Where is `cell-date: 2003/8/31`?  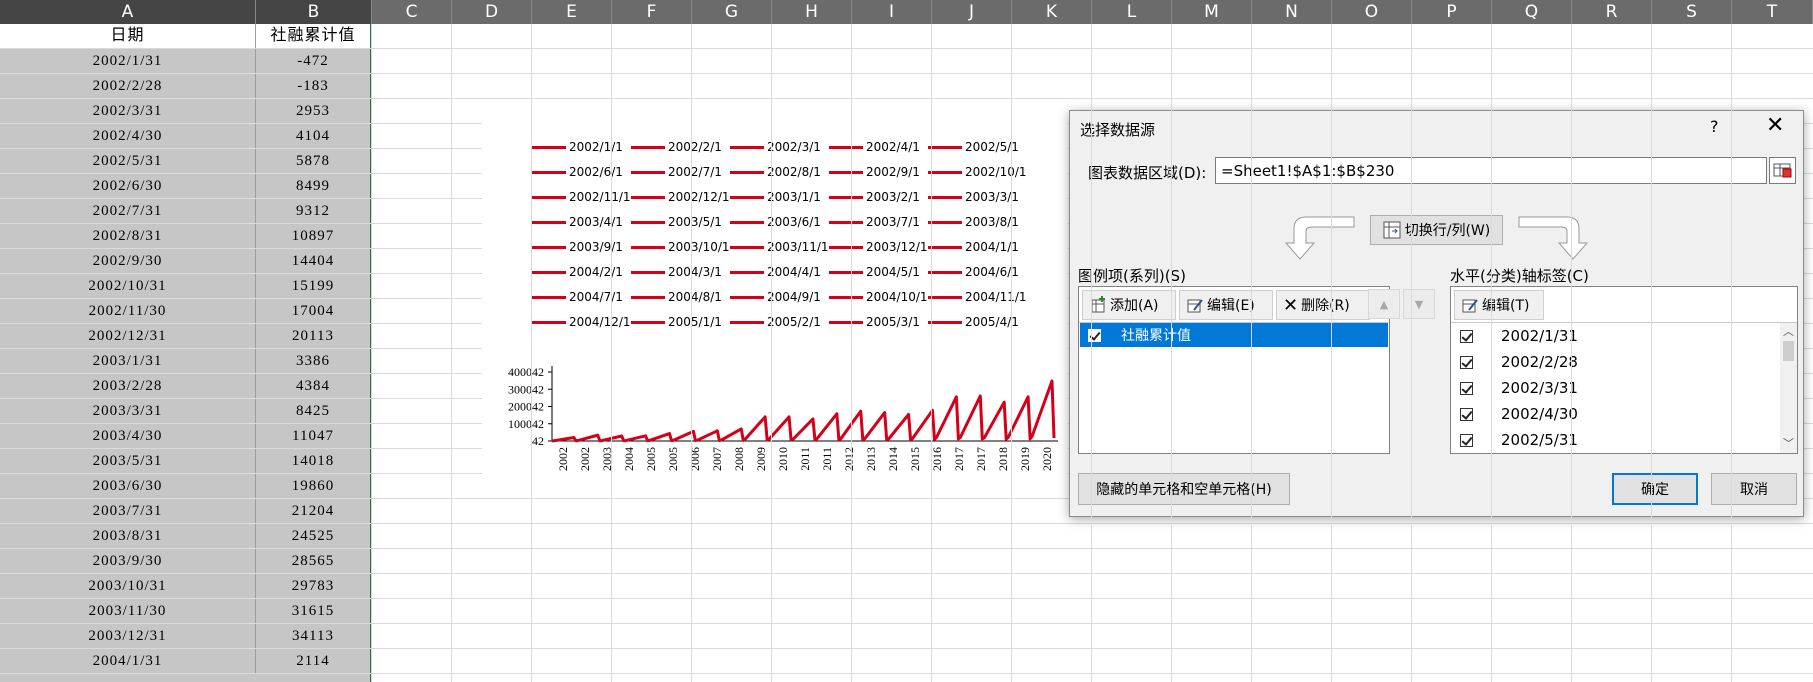 cell-date: 2003/8/31 is located at coordinates (128, 536).